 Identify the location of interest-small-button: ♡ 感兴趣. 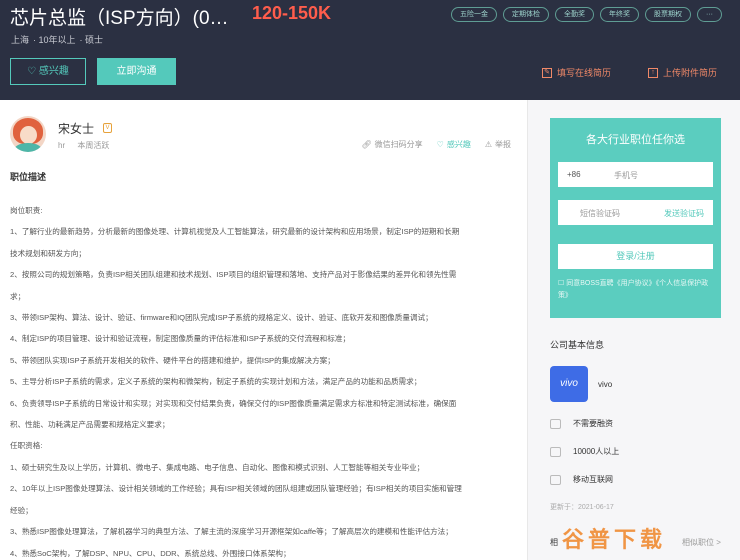
(454, 144).